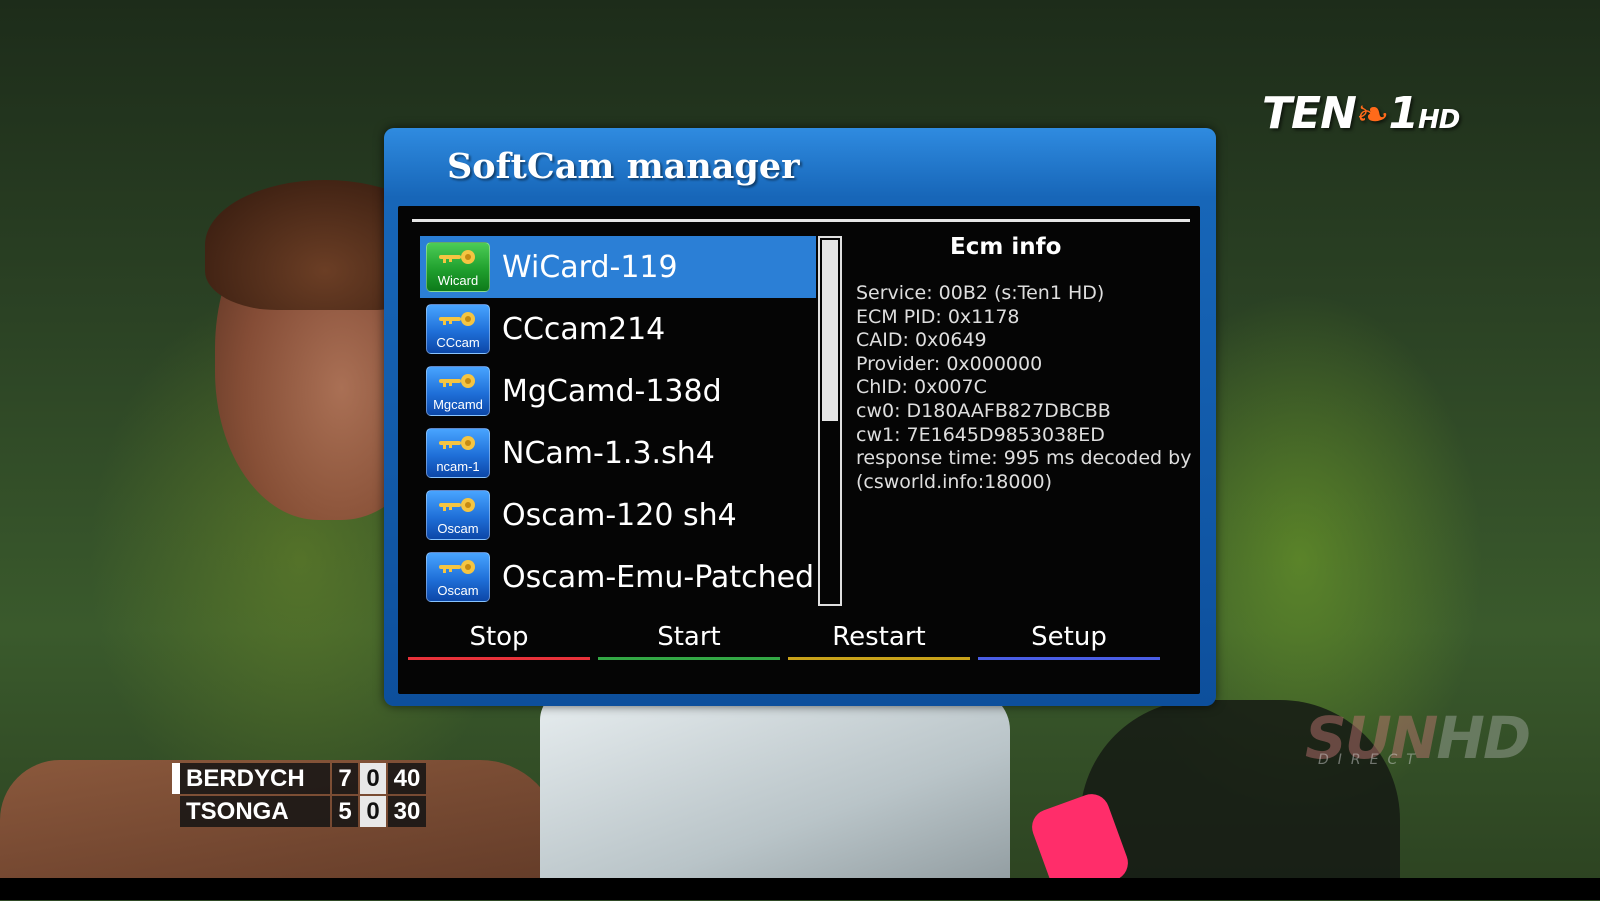 The image size is (1600, 901). I want to click on green-key-indicator, so click(689, 658).